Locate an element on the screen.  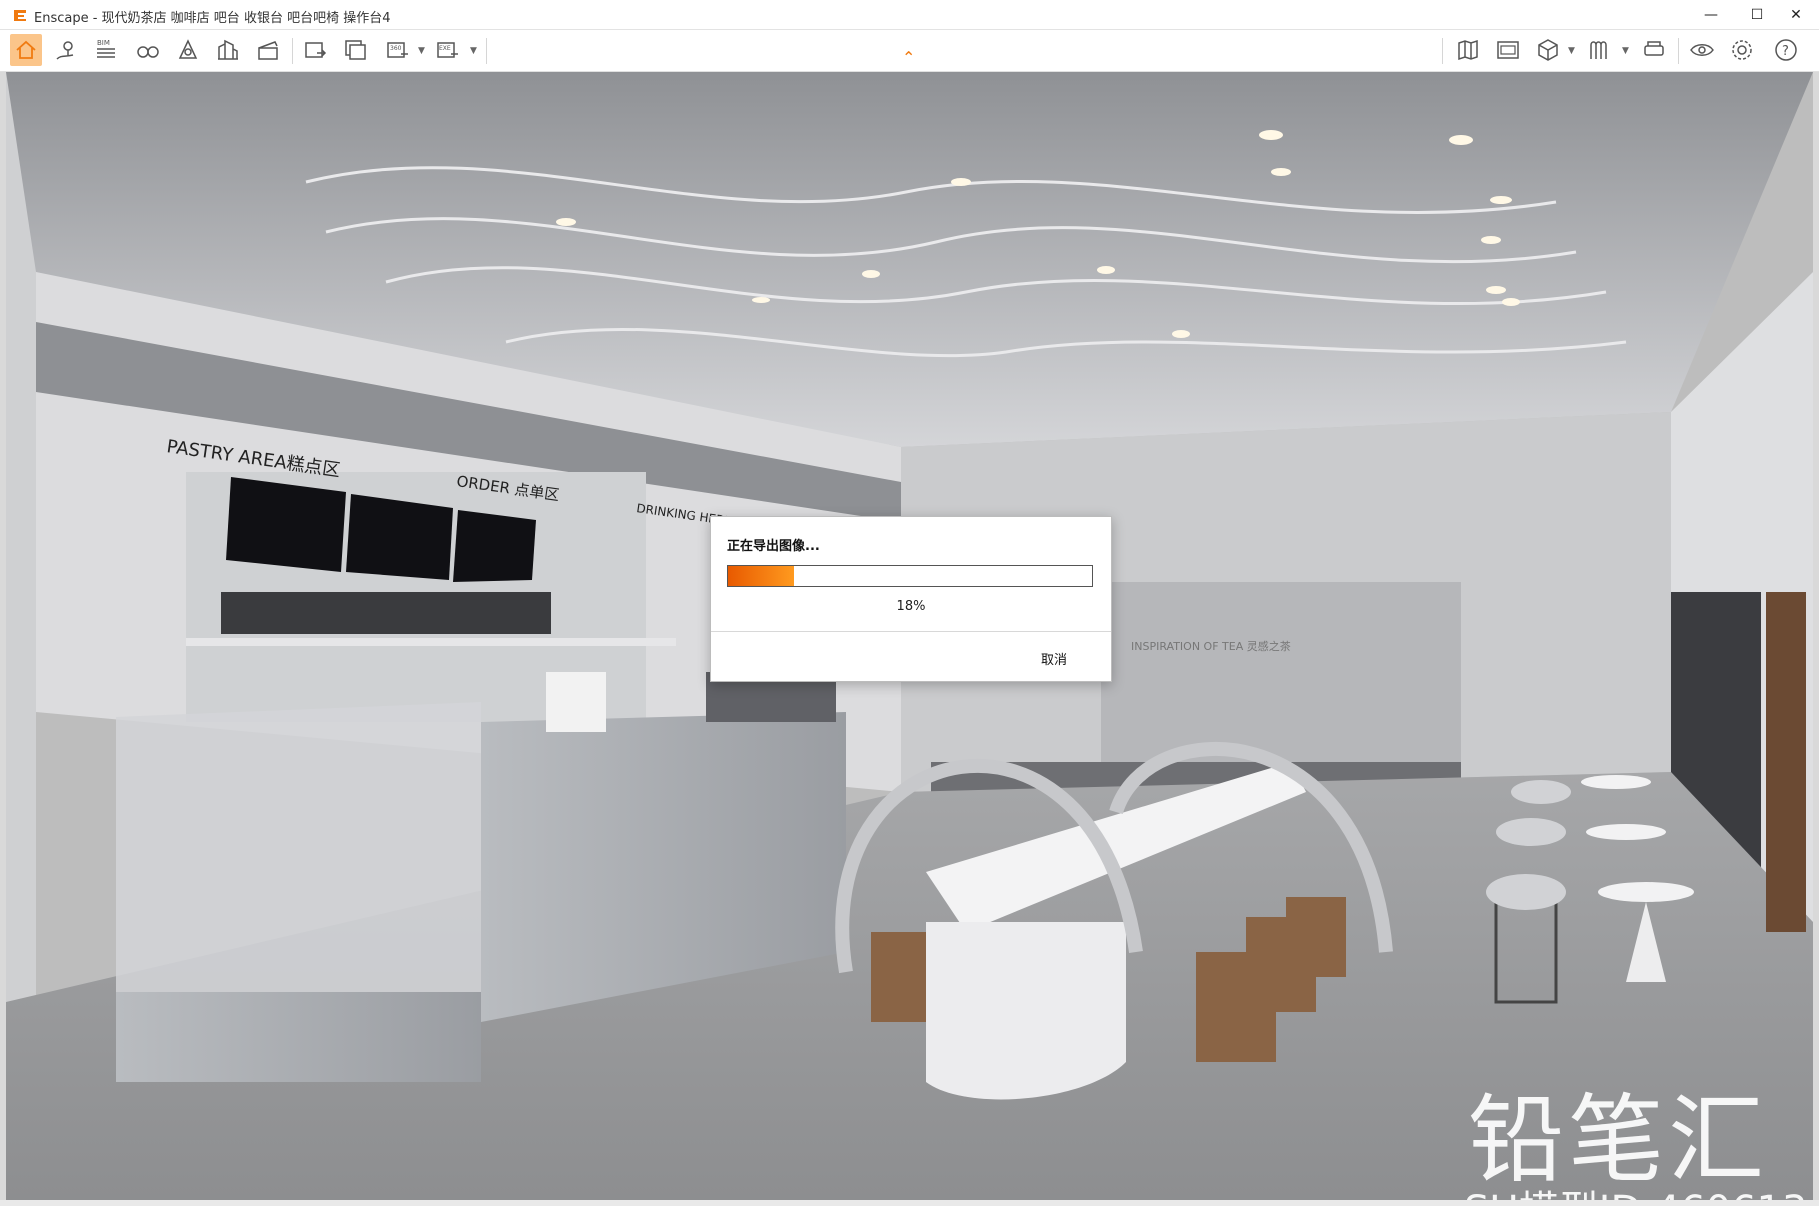
location-pin-icon is located at coordinates (66, 50).